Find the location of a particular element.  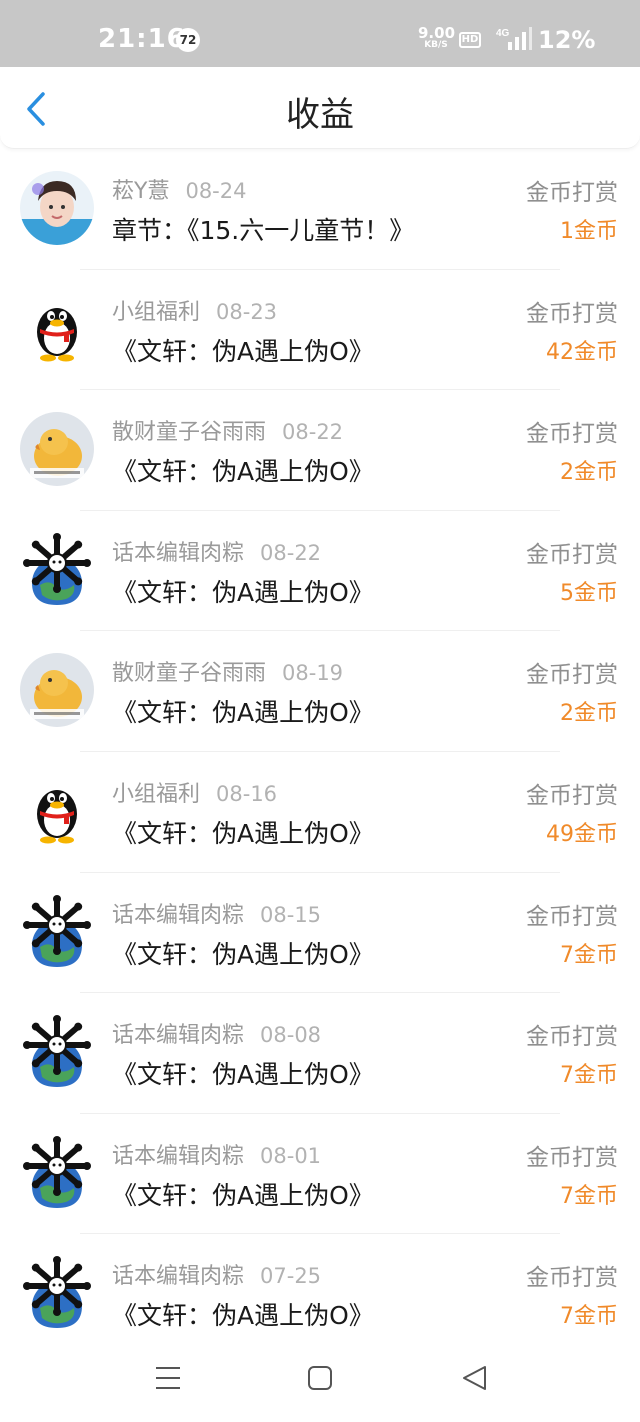

list-item: 小组福利 08-16 《文轩：伪A遇上伪O》 金币打赏 49金币 is located at coordinates (320, 812).